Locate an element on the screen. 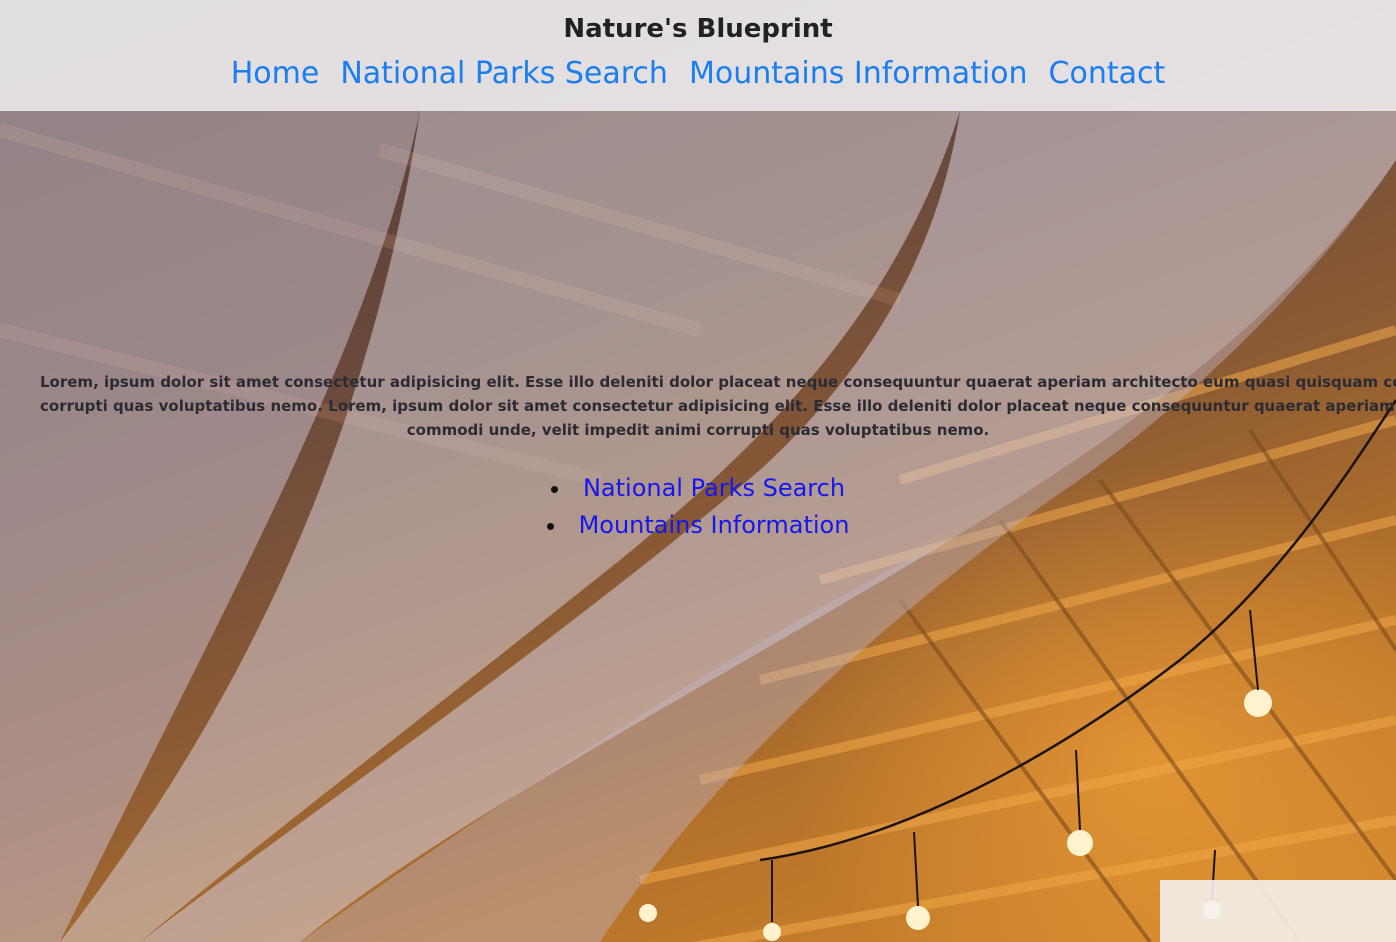 Image resolution: width=1396 pixels, height=942 pixels. site-title: Nature's Blueprint is located at coordinates (698, 29).